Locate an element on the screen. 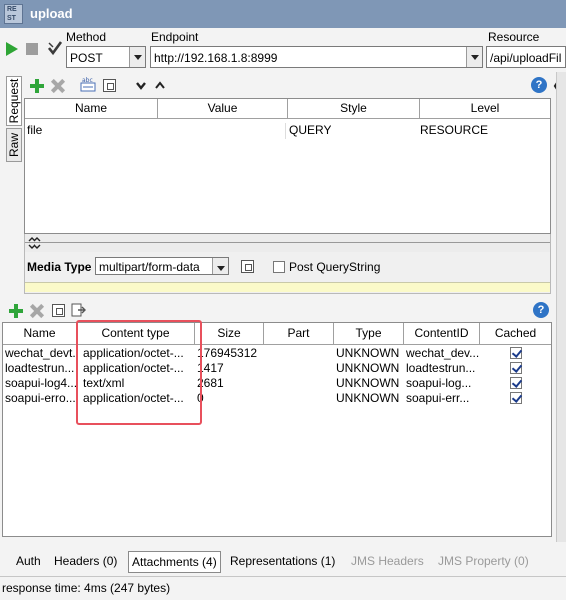 Image resolution: width=566 pixels, height=600 pixels. status-bar: response time: 4ms (247 bytes) is located at coordinates (283, 588).